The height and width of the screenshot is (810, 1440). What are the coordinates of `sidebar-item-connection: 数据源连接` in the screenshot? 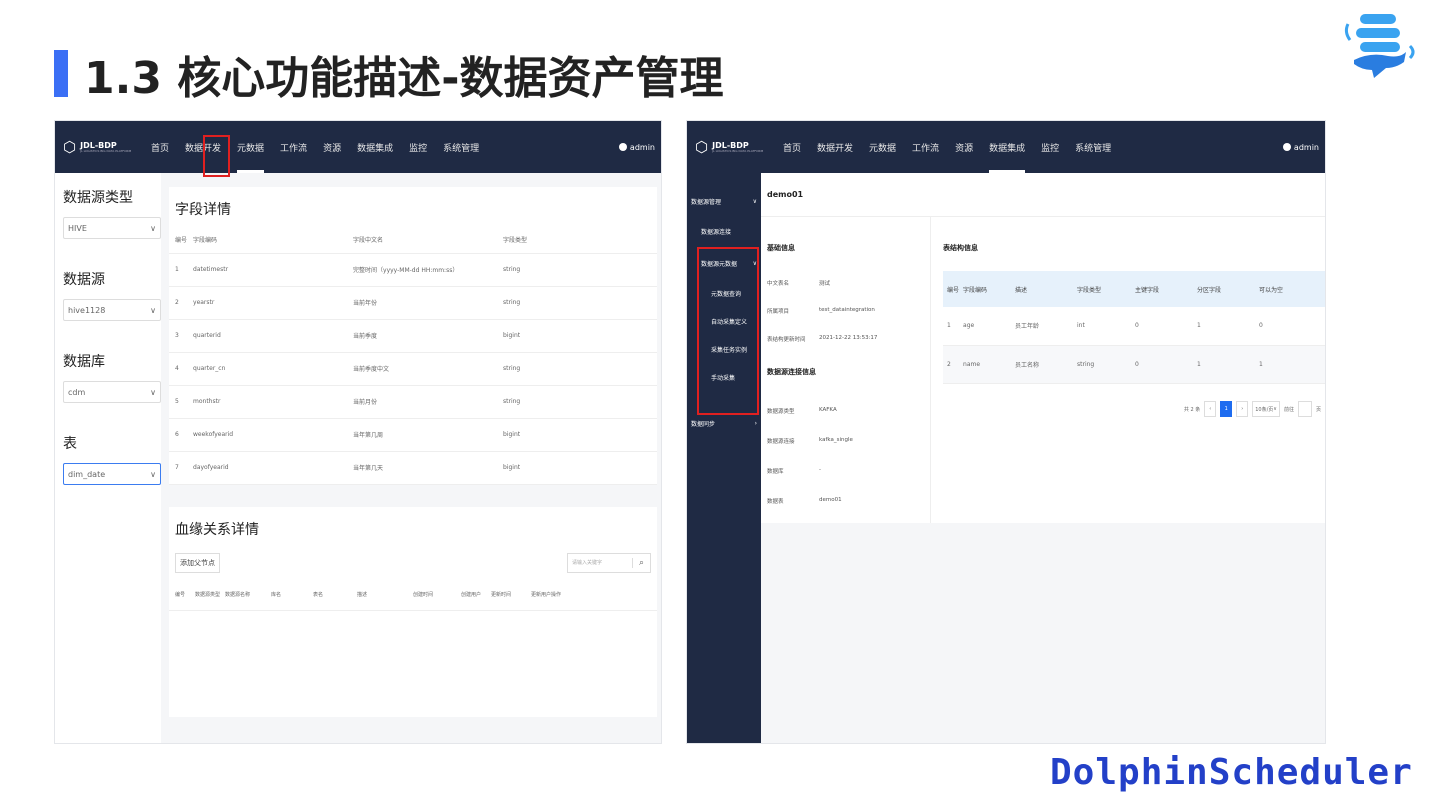 It's located at (716, 231).